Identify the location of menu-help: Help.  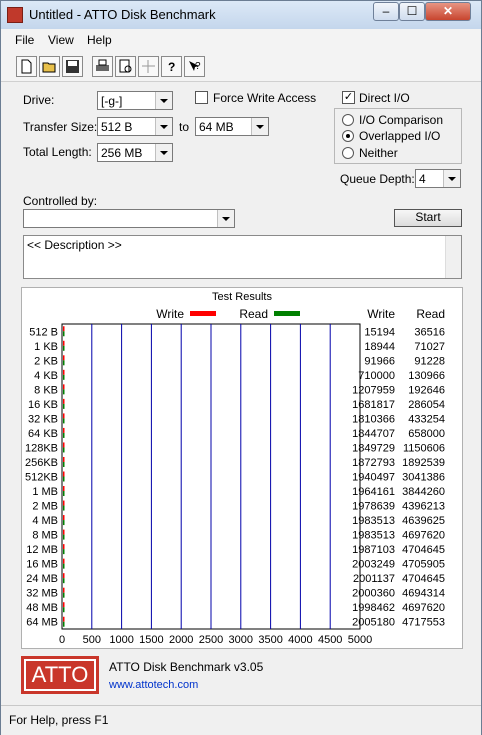
(99, 40).